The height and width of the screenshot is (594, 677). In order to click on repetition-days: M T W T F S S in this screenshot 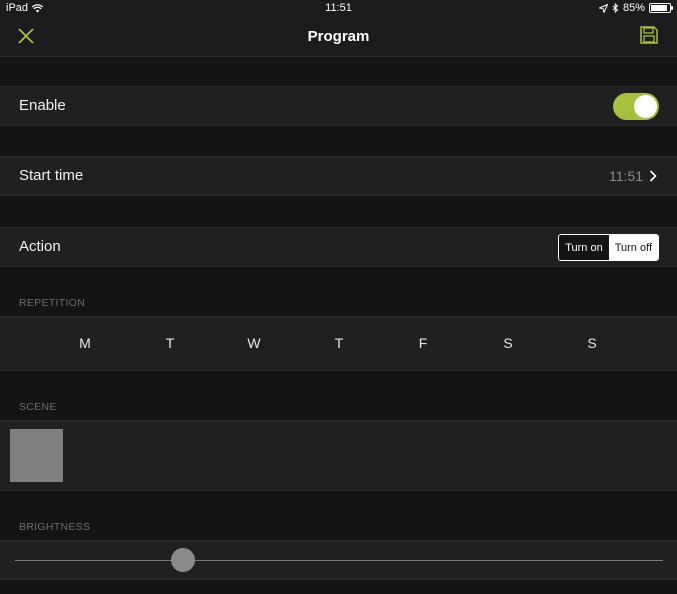, I will do `click(338, 343)`.